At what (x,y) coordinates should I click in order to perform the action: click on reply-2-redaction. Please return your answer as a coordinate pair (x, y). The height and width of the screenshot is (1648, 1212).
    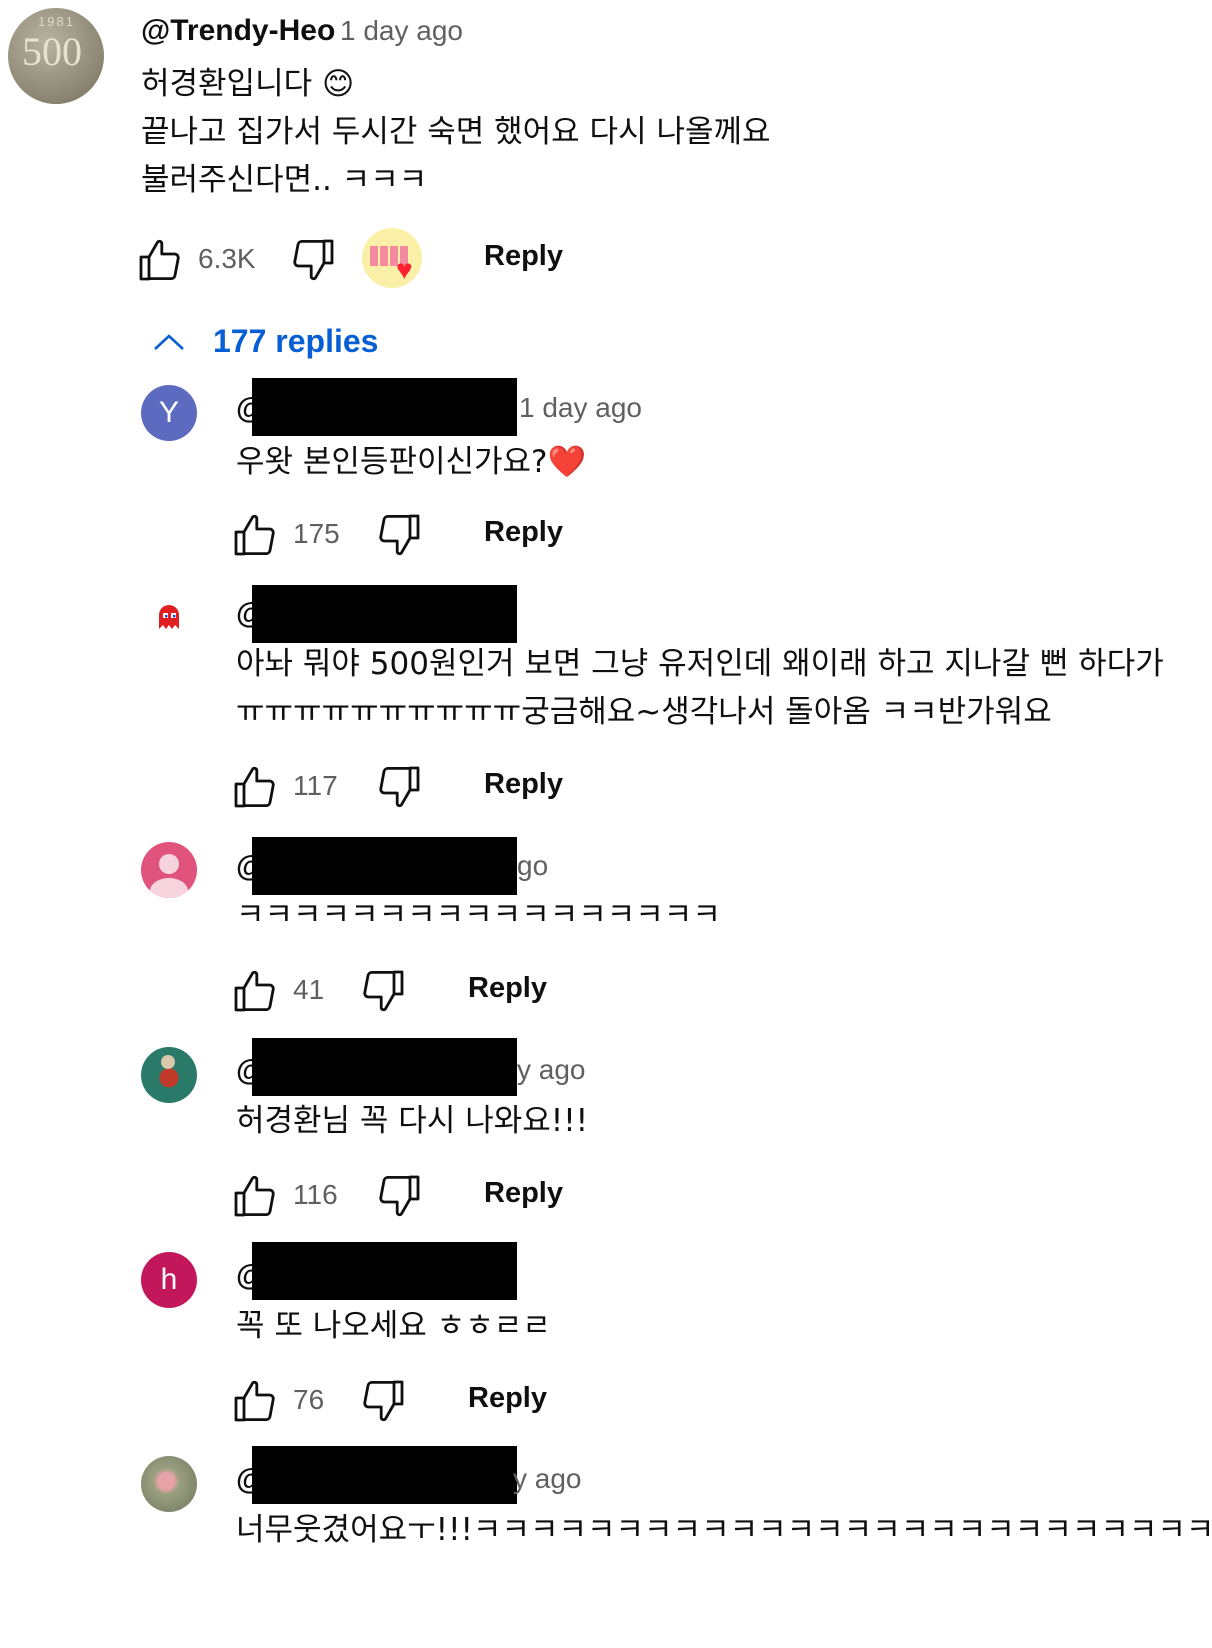
    Looking at the image, I should click on (384, 614).